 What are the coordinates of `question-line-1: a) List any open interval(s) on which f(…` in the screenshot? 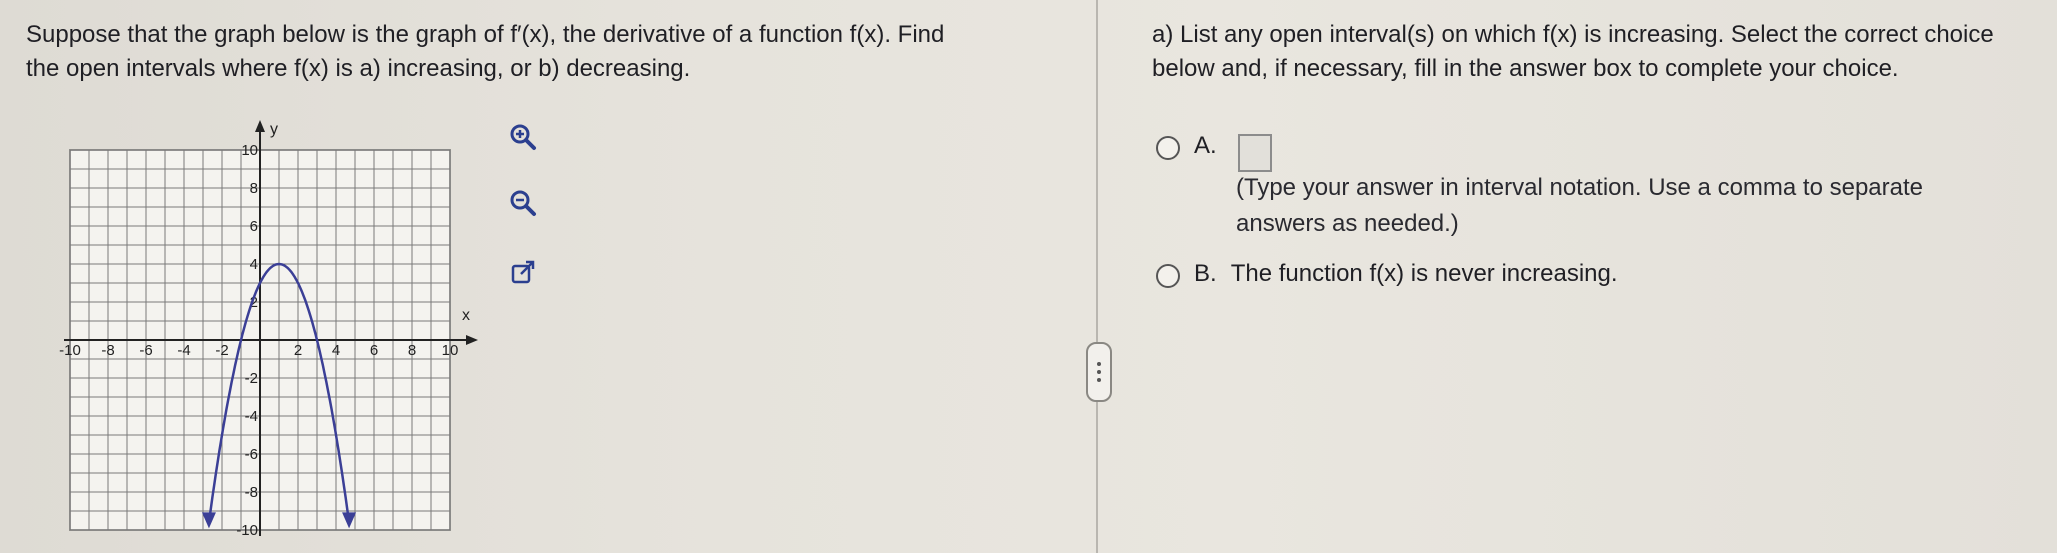 It's located at (1573, 34).